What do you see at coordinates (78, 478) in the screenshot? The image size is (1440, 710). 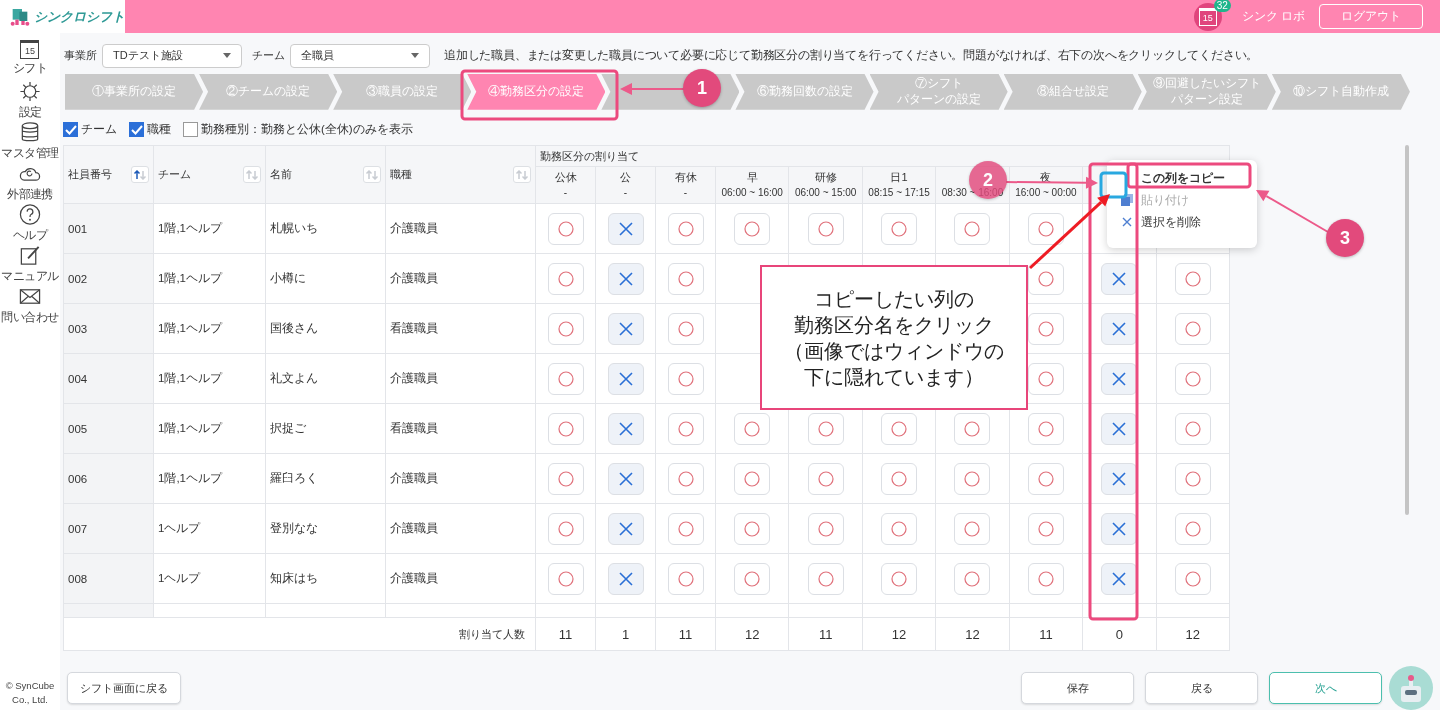 I see `table-cell: 006` at bounding box center [78, 478].